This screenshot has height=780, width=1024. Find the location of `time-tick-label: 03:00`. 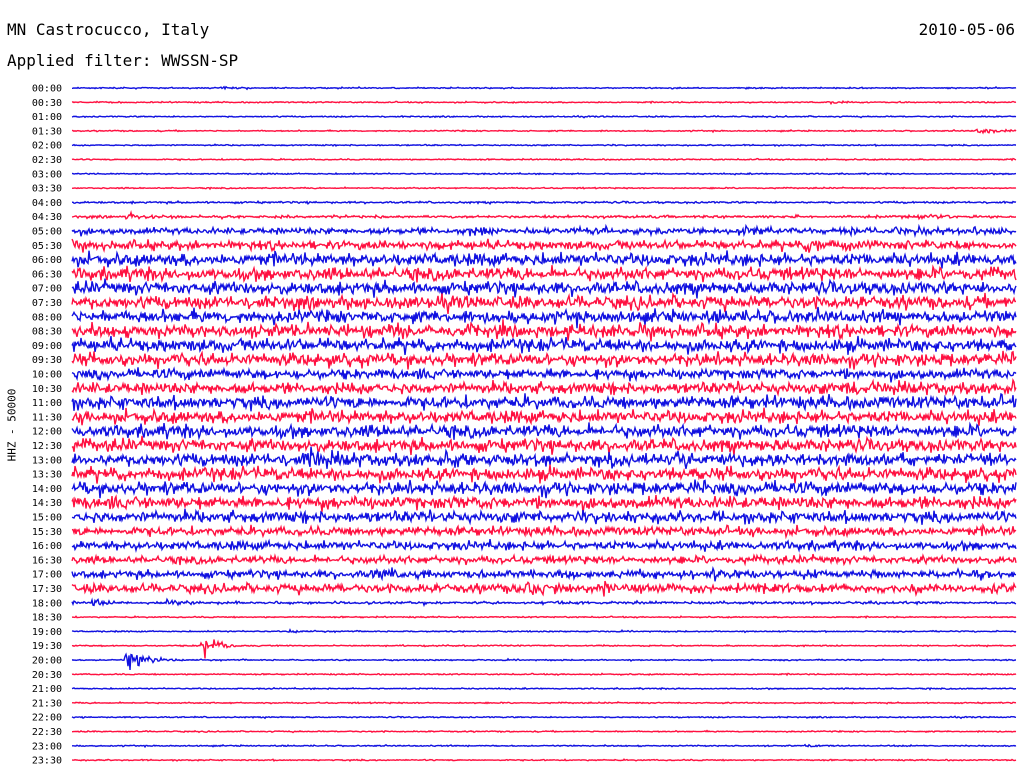

time-tick-label: 03:00 is located at coordinates (47, 174).